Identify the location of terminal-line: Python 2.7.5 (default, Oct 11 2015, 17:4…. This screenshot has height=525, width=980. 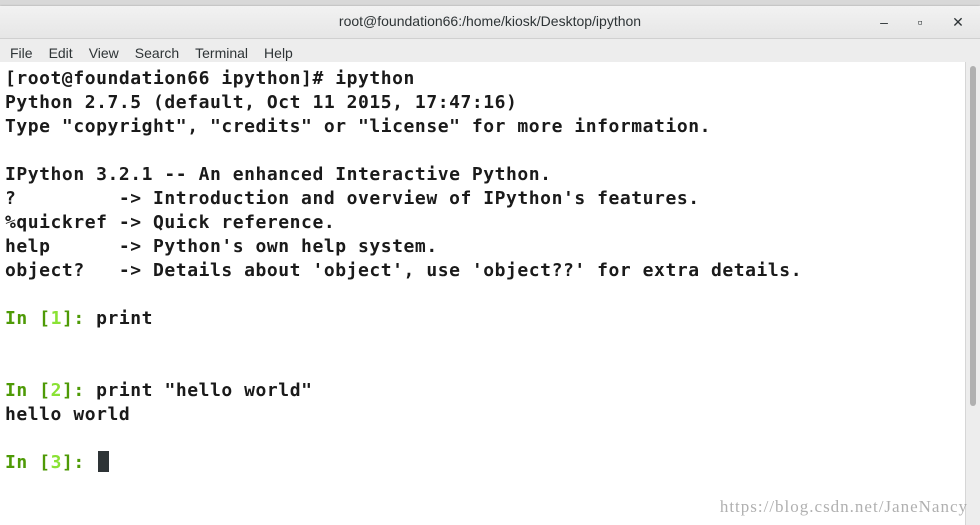
(261, 102).